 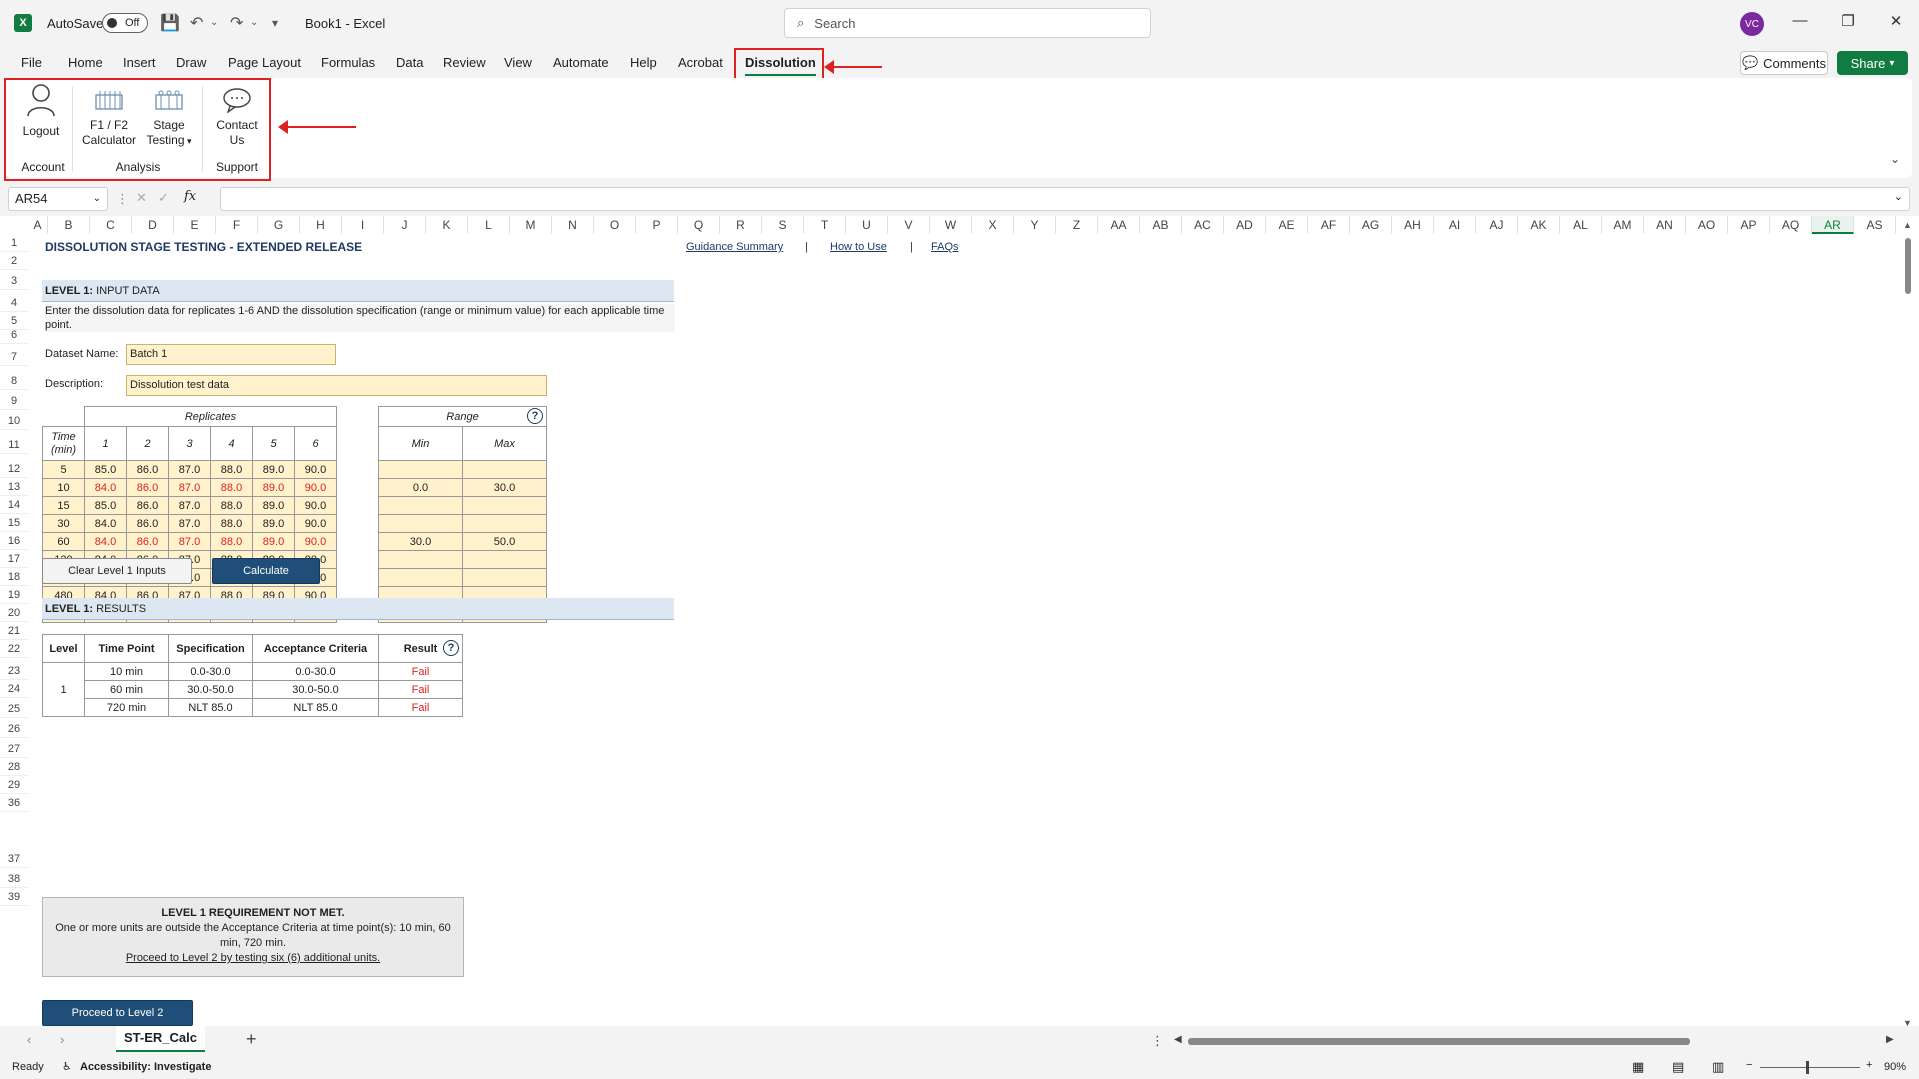 I want to click on column-header: AH, so click(x=1413, y=225).